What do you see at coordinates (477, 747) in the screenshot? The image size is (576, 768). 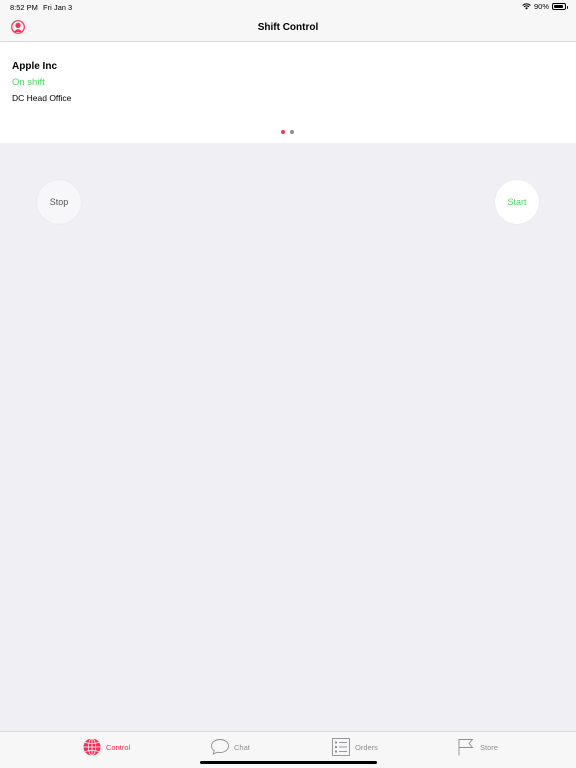 I see `tab-store: Store` at bounding box center [477, 747].